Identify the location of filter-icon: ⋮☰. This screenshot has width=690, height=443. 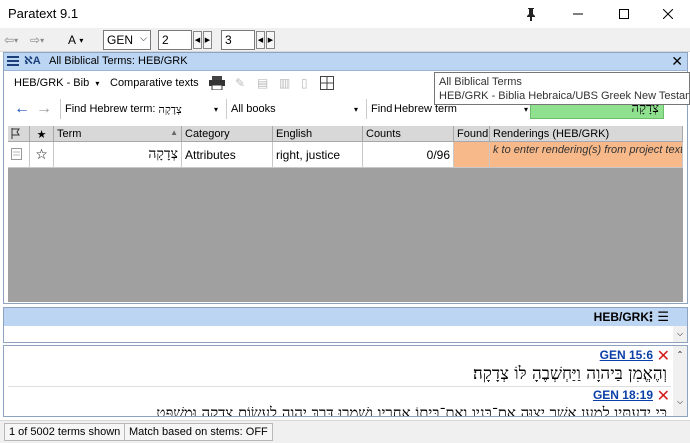
(656, 317).